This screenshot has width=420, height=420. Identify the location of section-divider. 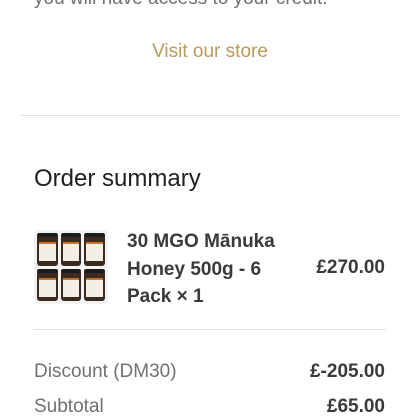
(210, 115).